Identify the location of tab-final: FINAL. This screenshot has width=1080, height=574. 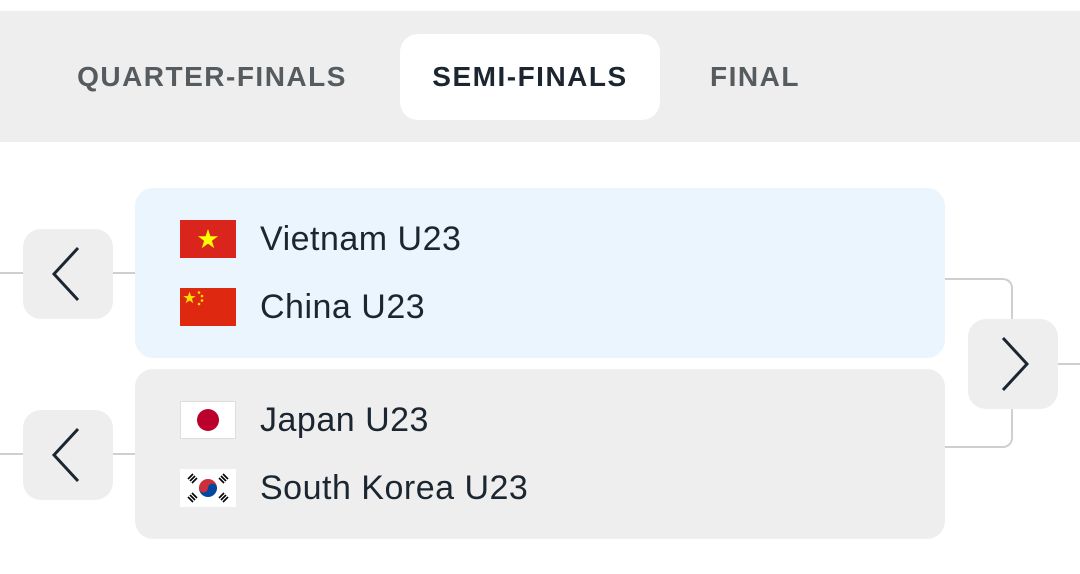
(755, 77).